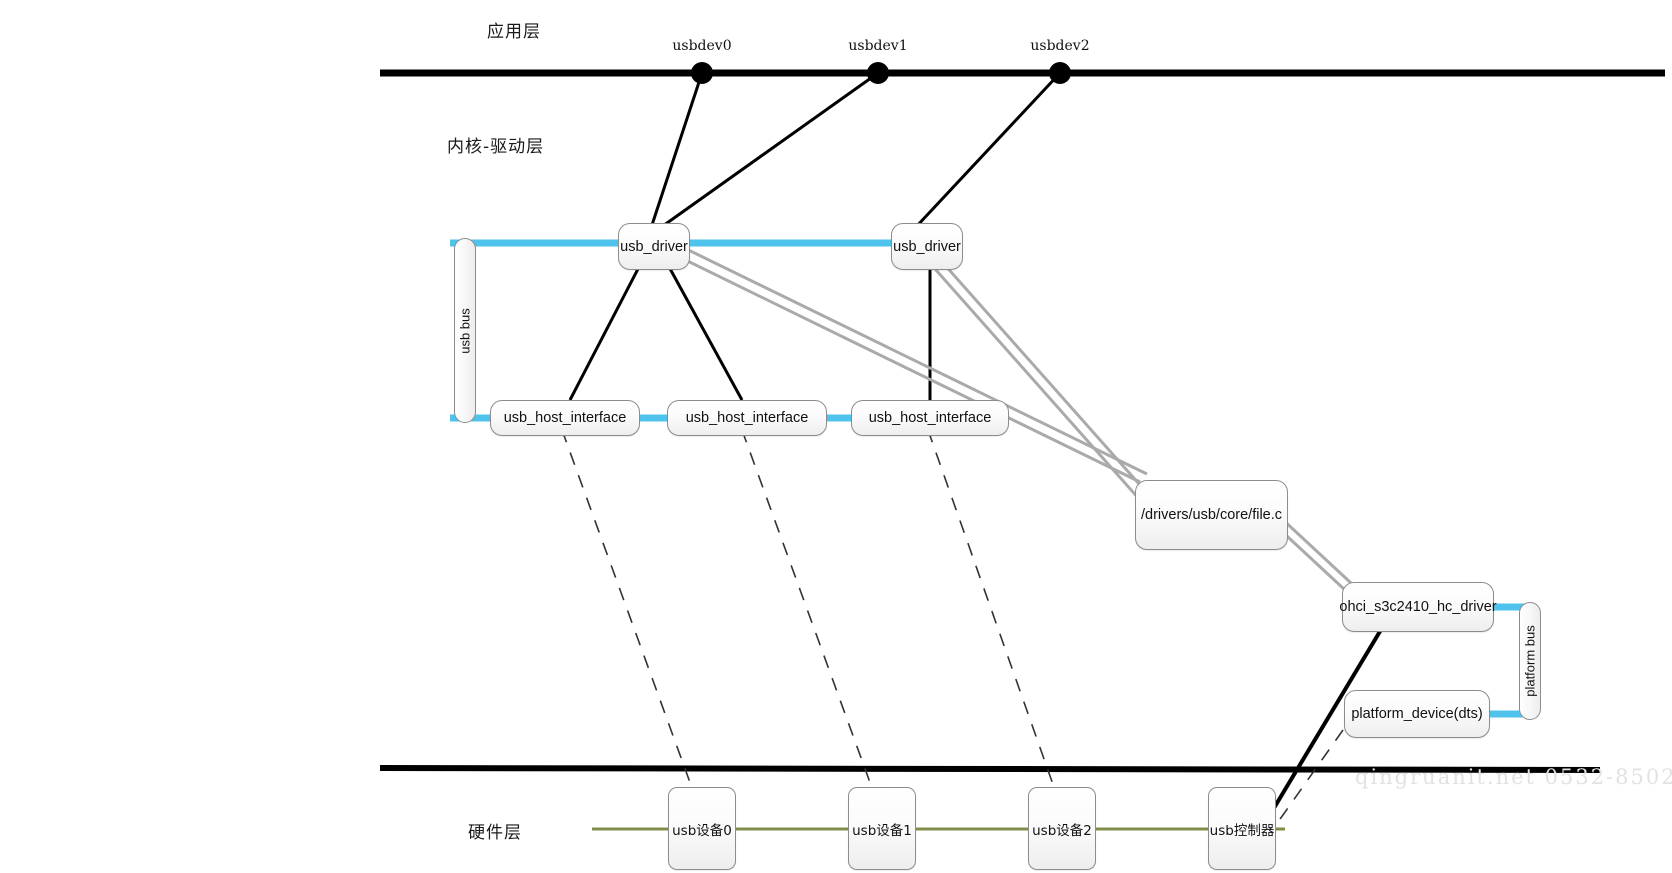 Image resolution: width=1672 pixels, height=873 pixels. I want to click on layer-label-application: 应用层, so click(514, 32).